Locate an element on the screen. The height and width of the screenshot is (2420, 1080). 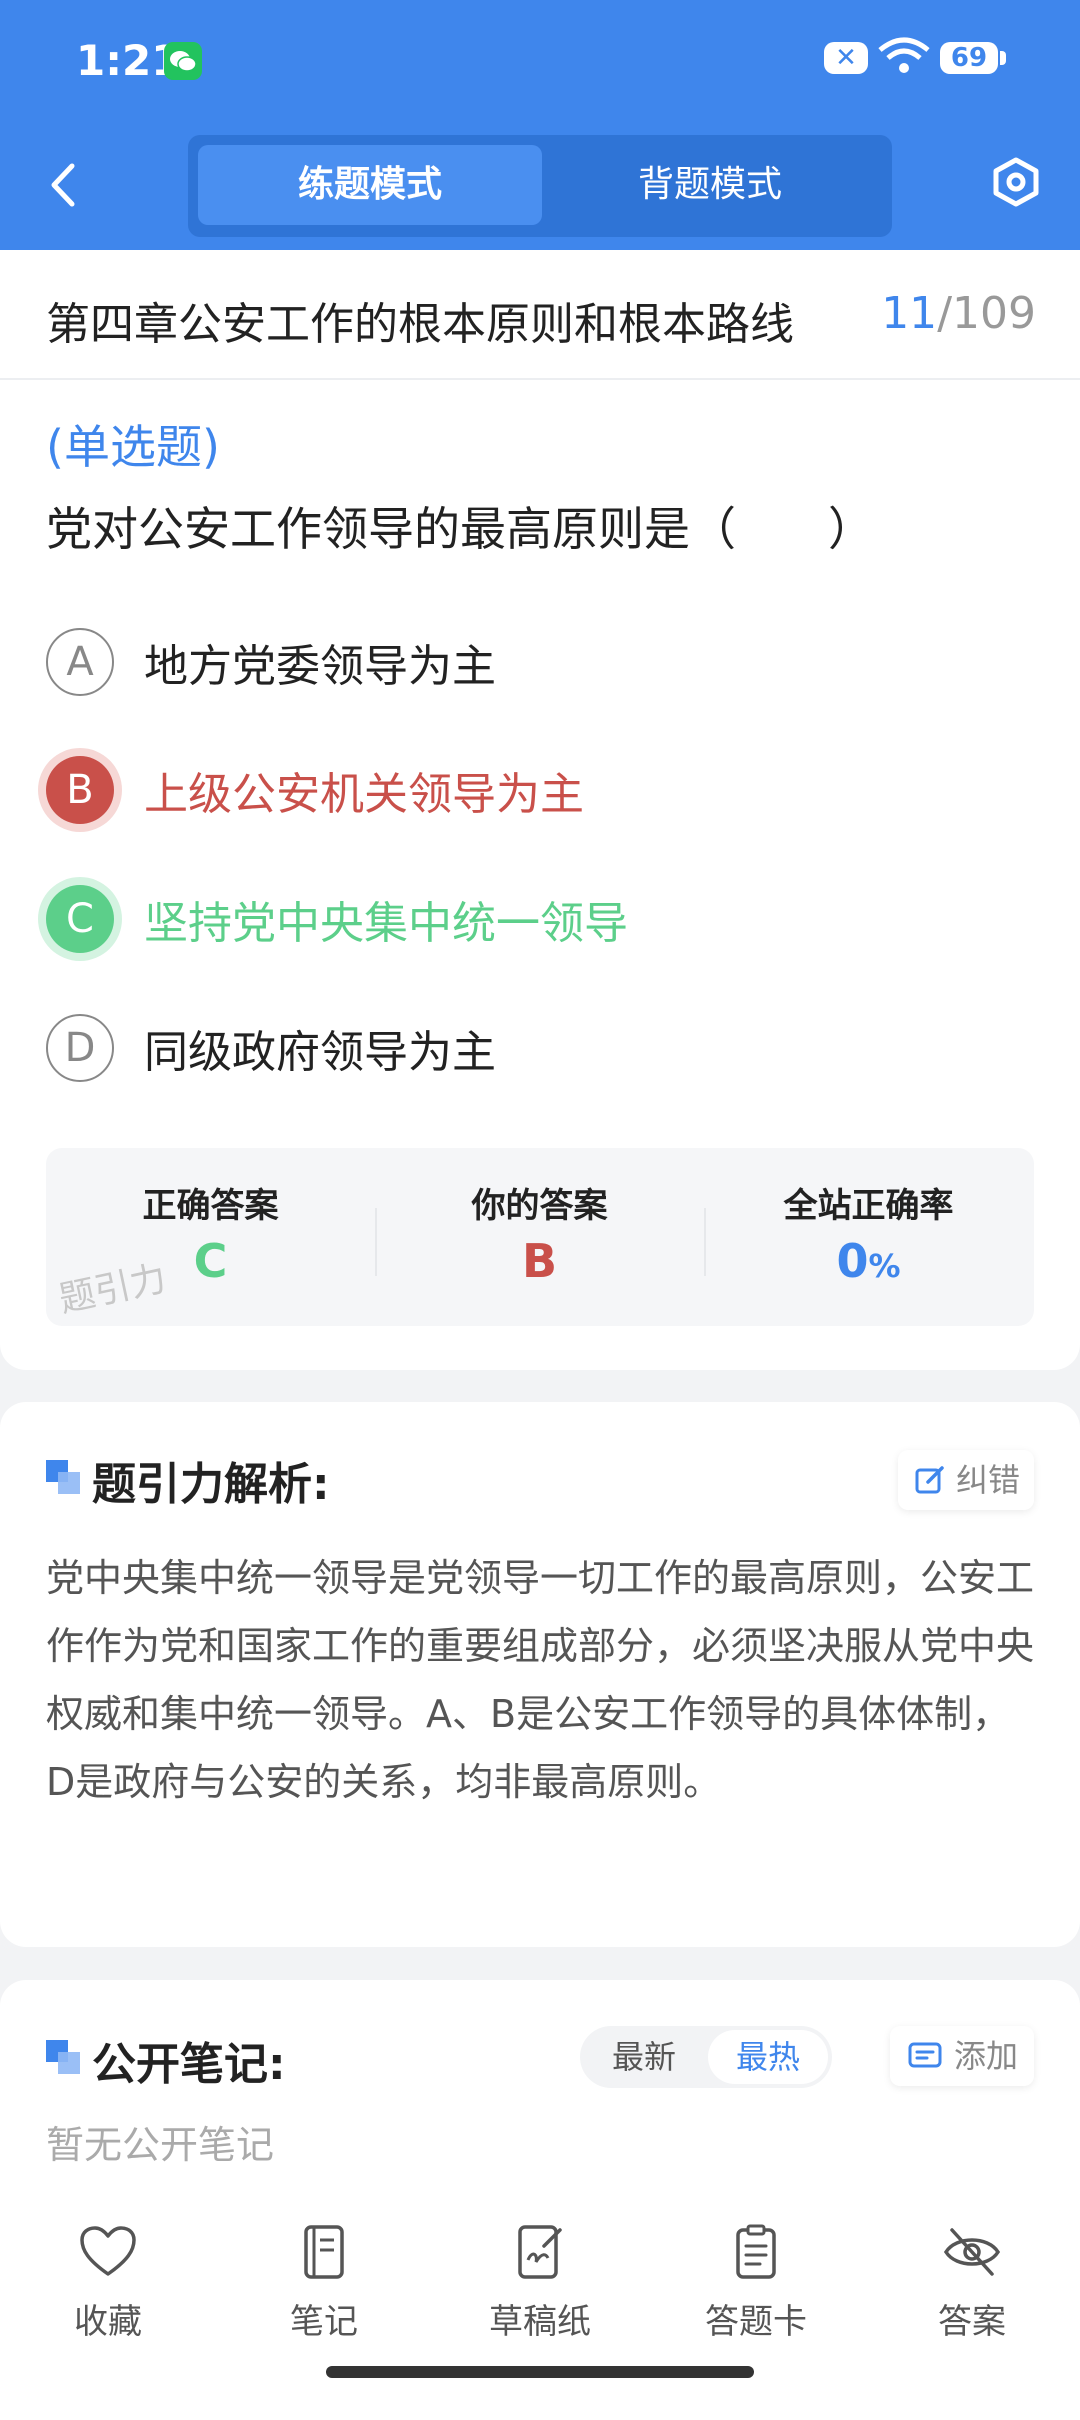
answer-summary: 正确答案 C 你的答案 B 全站正确率 0% 题引力 is located at coordinates (540, 1237).